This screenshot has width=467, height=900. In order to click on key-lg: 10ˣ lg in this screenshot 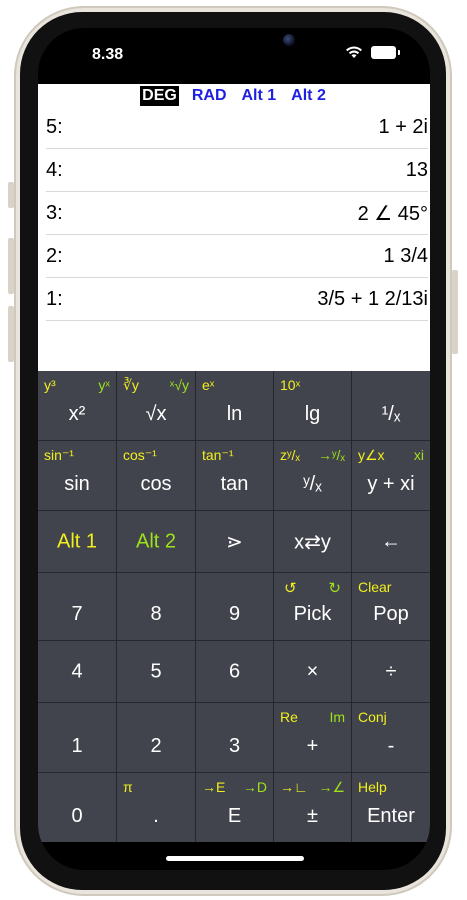, I will do `click(313, 406)`.